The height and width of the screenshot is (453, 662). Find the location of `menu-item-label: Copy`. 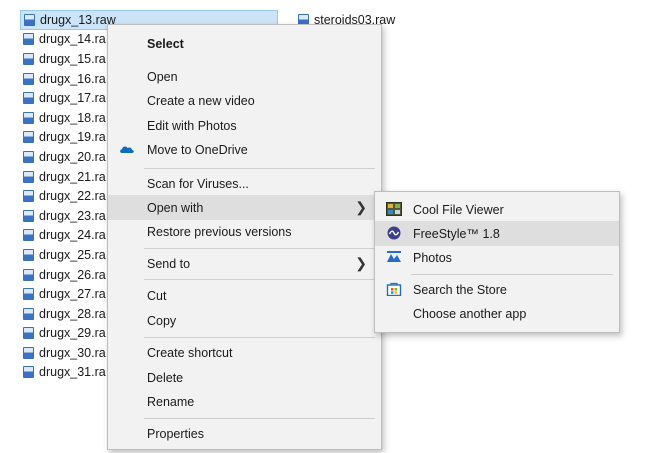

menu-item-label: Copy is located at coordinates (162, 320).